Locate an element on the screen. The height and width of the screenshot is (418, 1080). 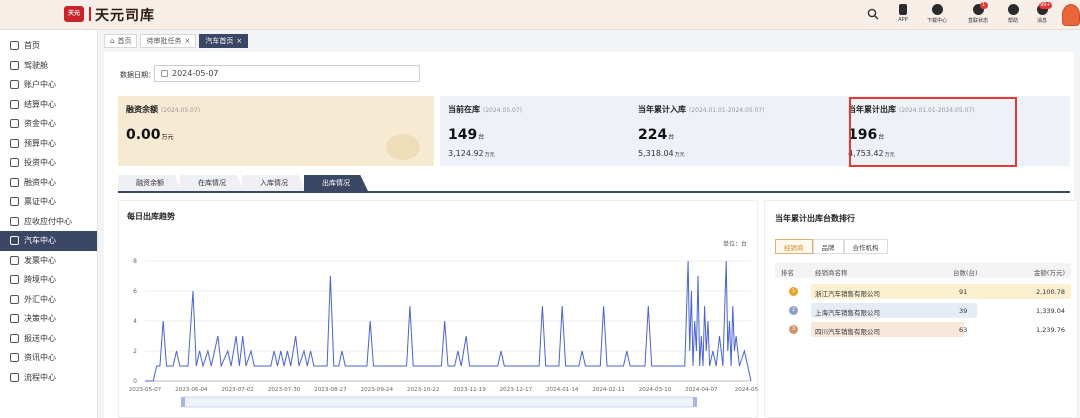
y-tick-label: 6 is located at coordinates (135, 291).